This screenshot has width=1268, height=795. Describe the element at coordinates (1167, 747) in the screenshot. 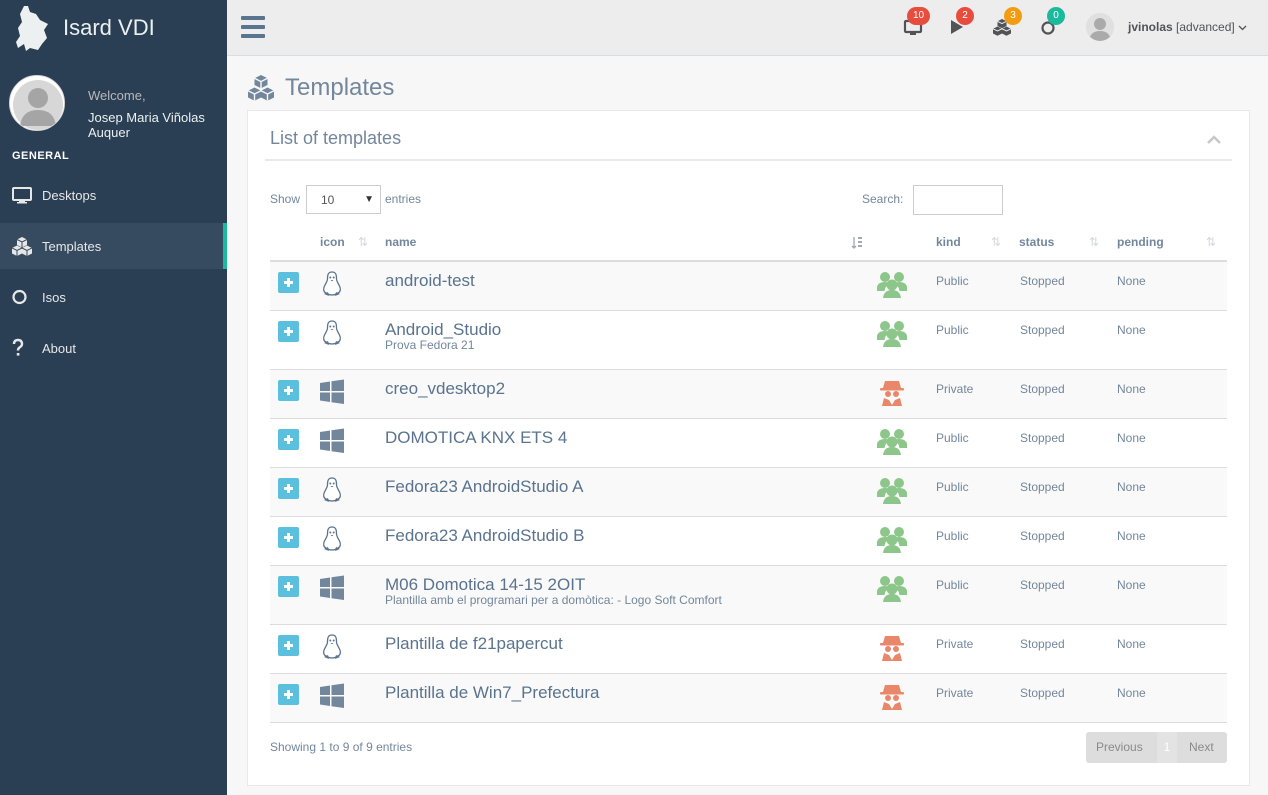

I see `current-page-button: 1` at that location.